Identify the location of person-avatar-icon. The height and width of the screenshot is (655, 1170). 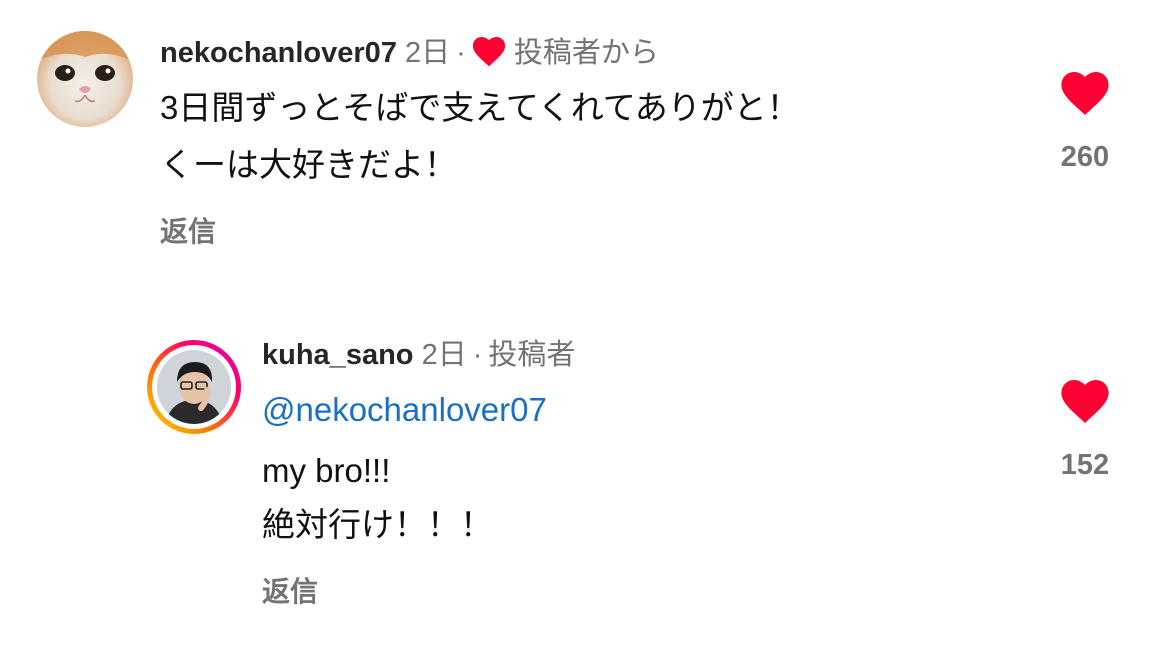
(194, 387).